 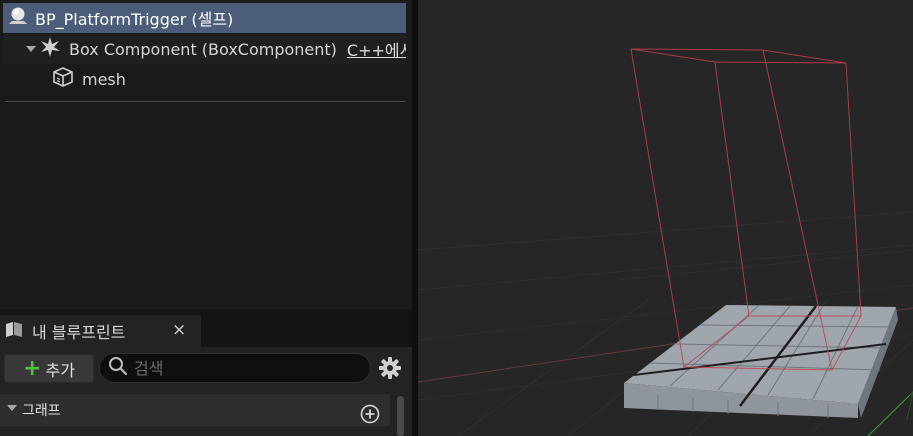 I want to click on plus-icon: +, so click(x=32, y=368).